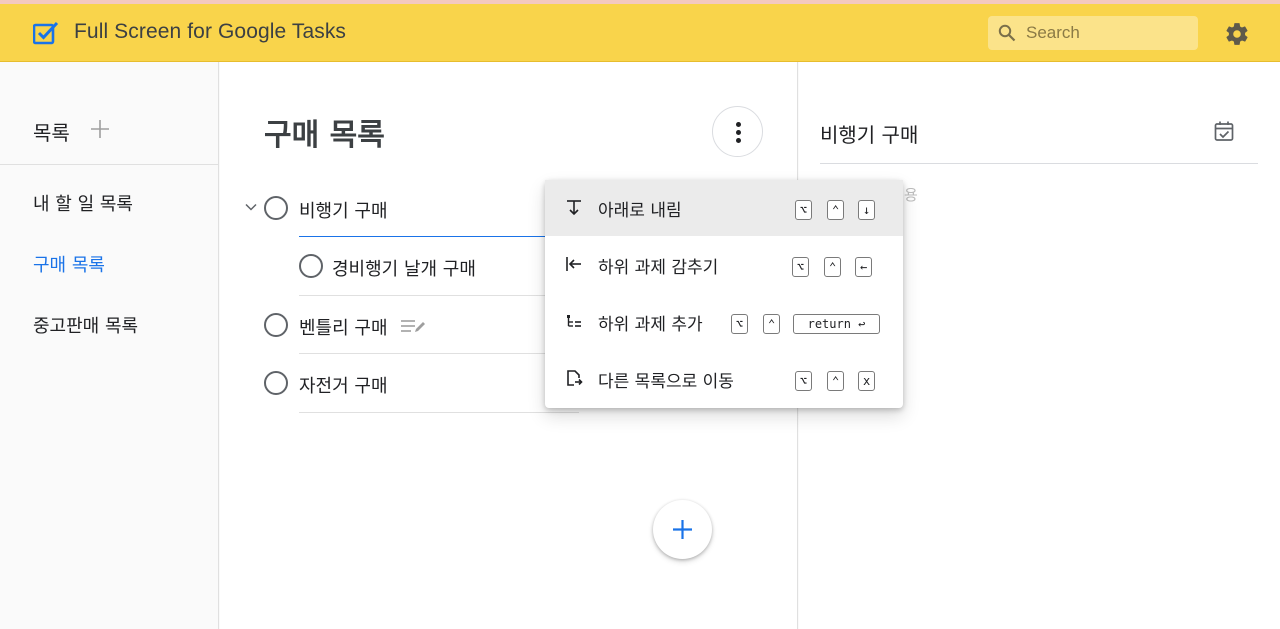 Image resolution: width=1280 pixels, height=629 pixels. Describe the element at coordinates (83, 203) in the screenshot. I see `sidebar-item-my-tasks: 내 할 일 목록` at that location.